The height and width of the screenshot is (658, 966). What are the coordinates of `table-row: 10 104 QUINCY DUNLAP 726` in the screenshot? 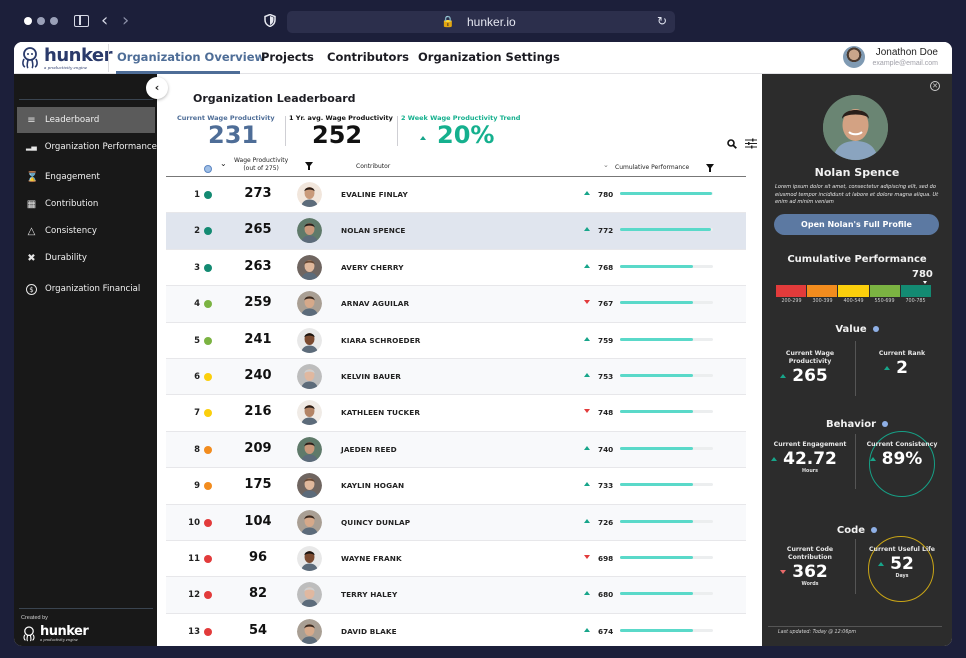 It's located at (456, 522).